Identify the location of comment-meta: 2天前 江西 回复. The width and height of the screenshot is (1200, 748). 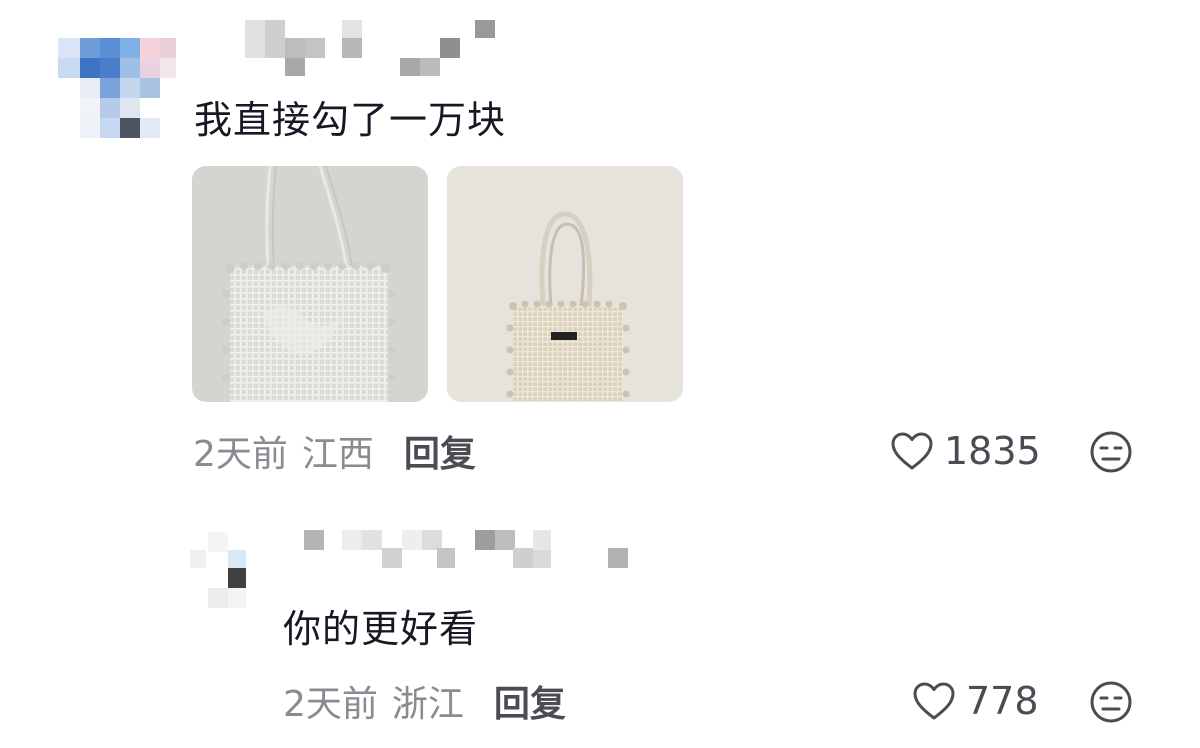
(334, 451).